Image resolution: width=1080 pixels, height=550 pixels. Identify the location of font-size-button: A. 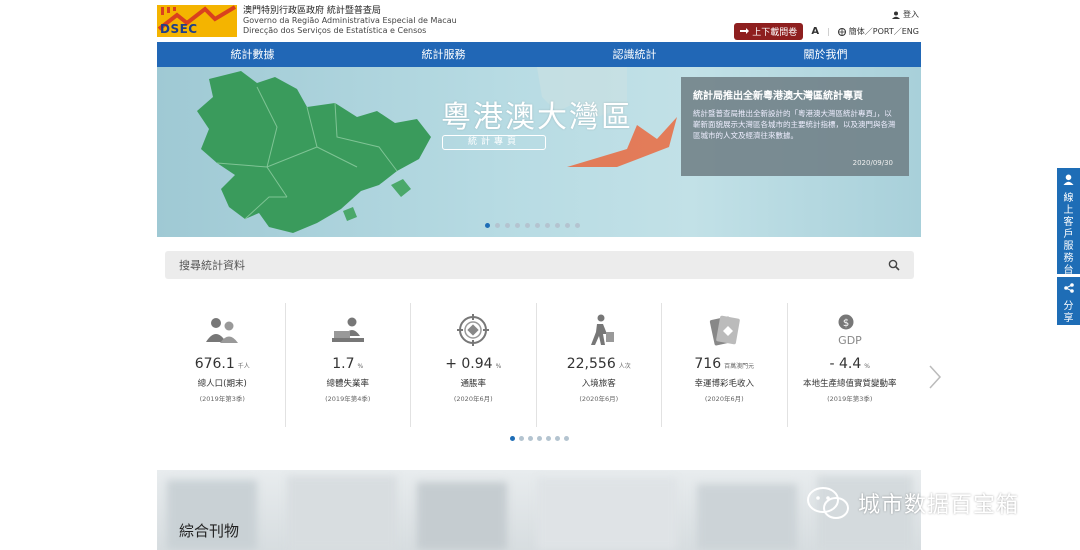
(815, 31).